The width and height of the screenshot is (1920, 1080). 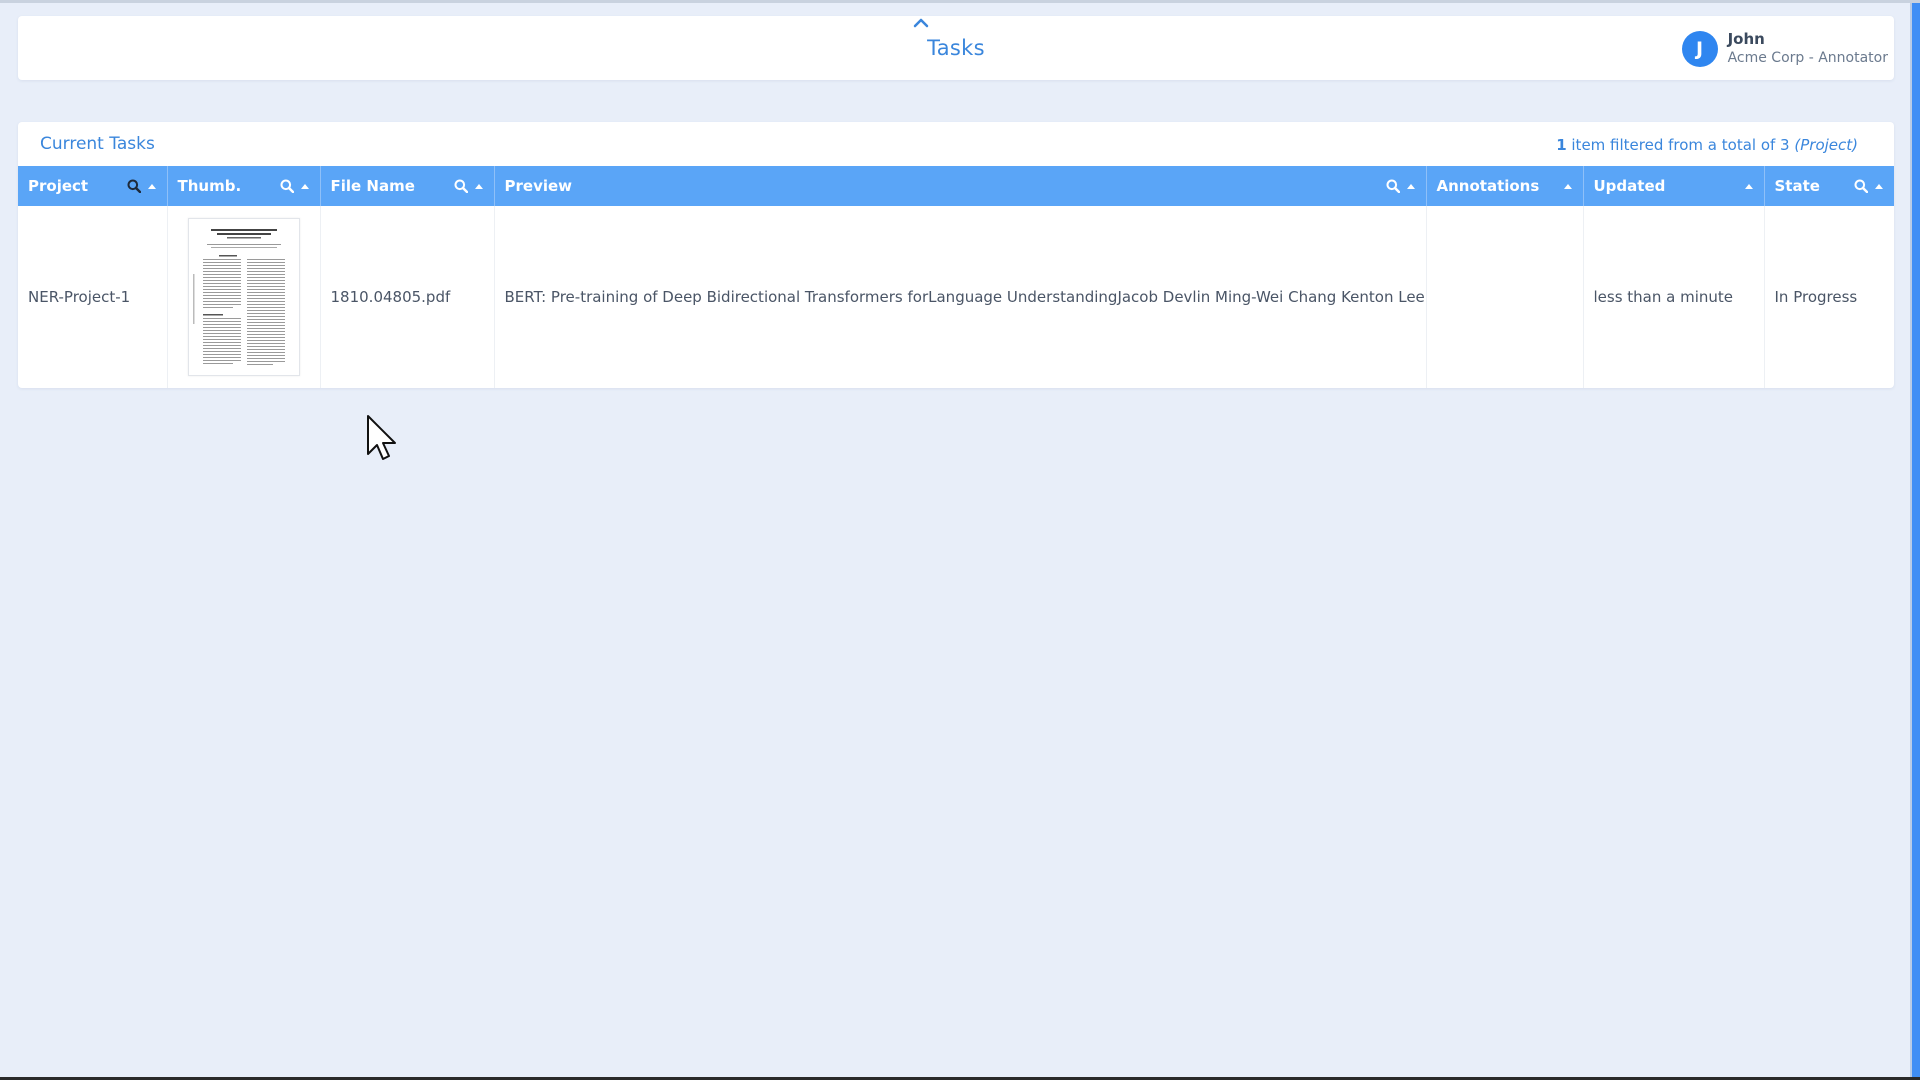 I want to click on column-header-preview: Preview, so click(x=960, y=186).